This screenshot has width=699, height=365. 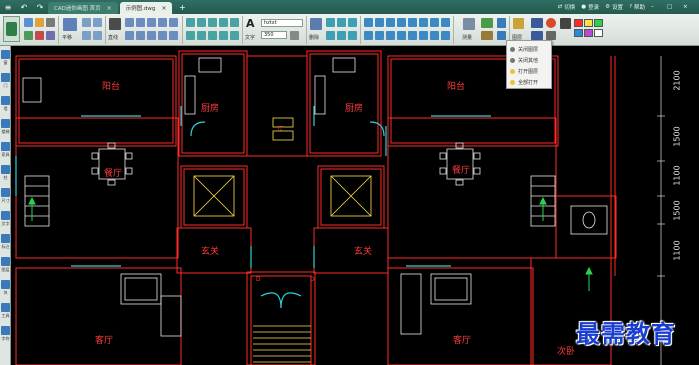 I want to click on color-swatch-white, so click(x=598, y=33).